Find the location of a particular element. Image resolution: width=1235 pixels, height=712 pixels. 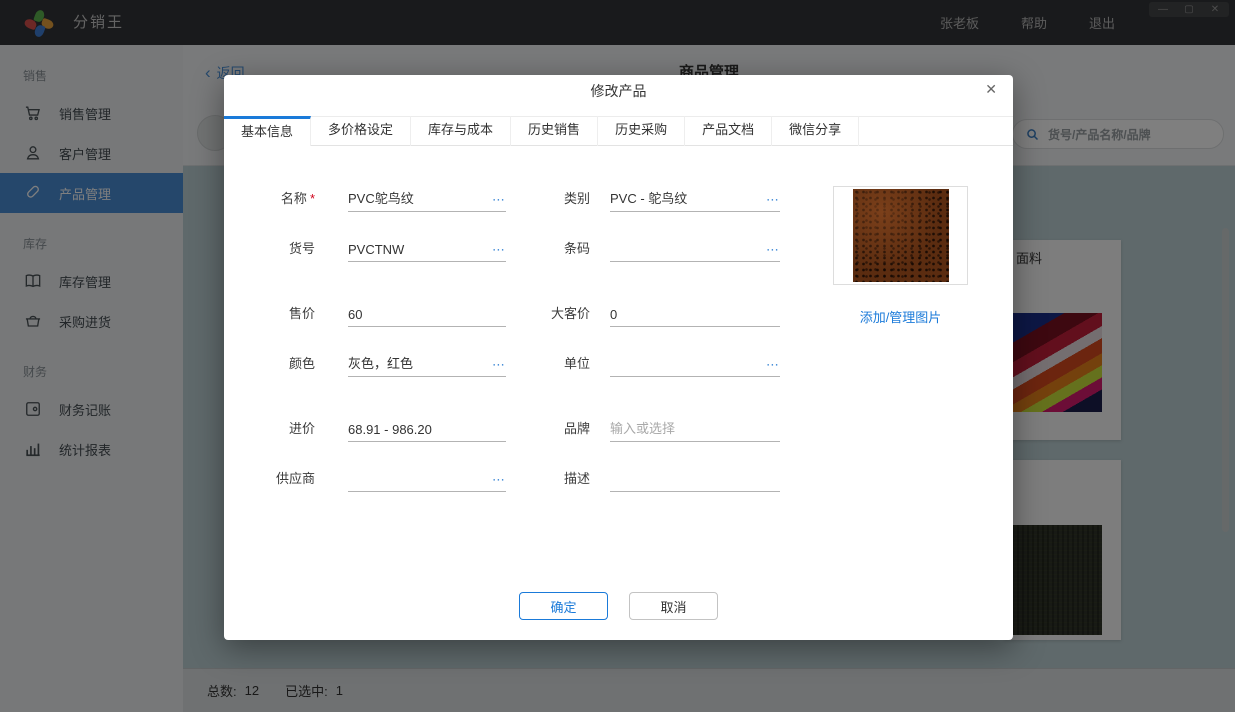

color-label: 颜色 is located at coordinates (301, 363).